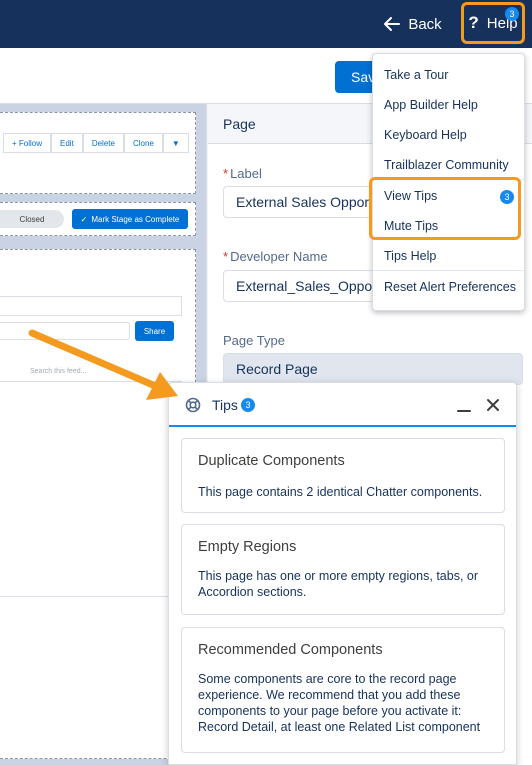 This screenshot has height=765, width=532. Describe the element at coordinates (65, 331) in the screenshot. I see `feed-post-input` at that location.